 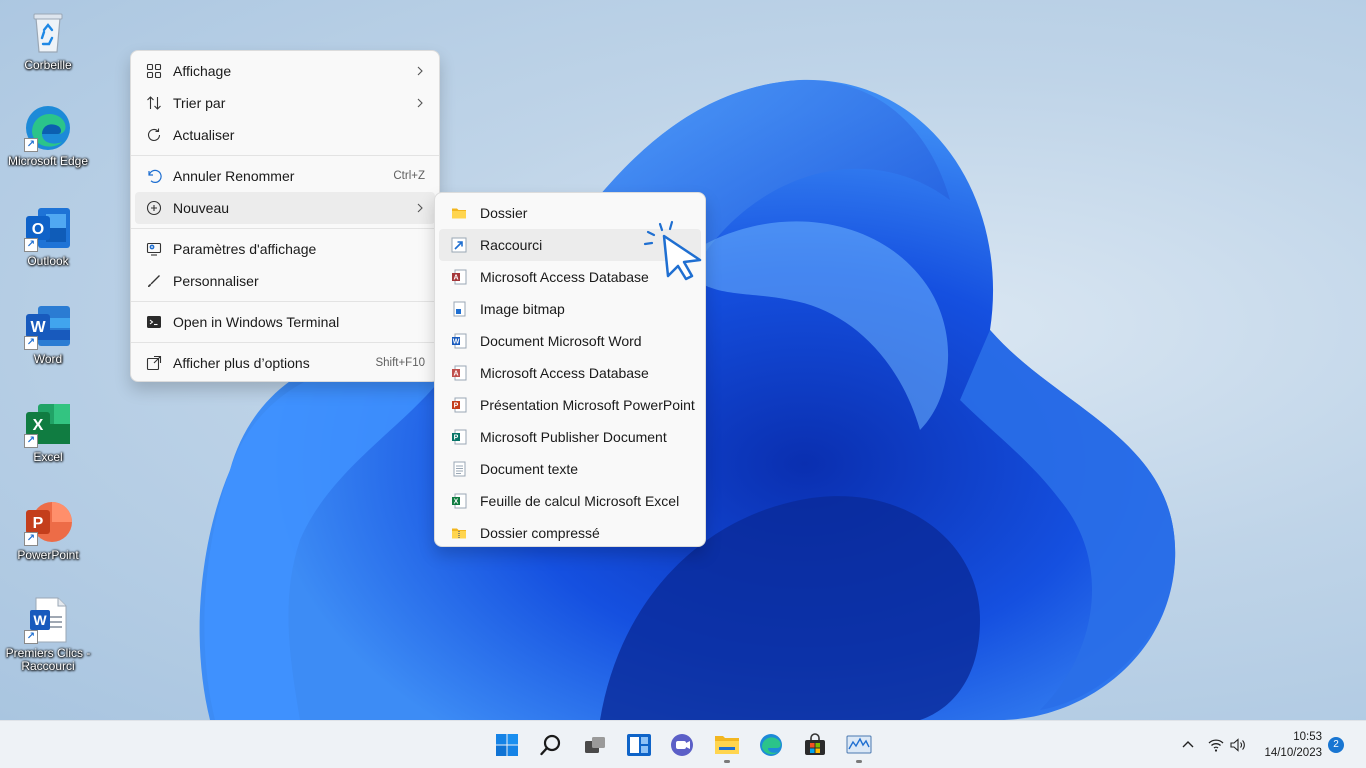 I want to click on widgets-button, so click(x=639, y=745).